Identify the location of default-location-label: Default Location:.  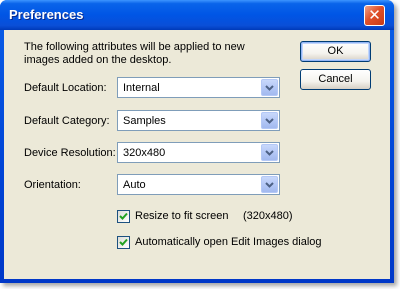
(65, 88).